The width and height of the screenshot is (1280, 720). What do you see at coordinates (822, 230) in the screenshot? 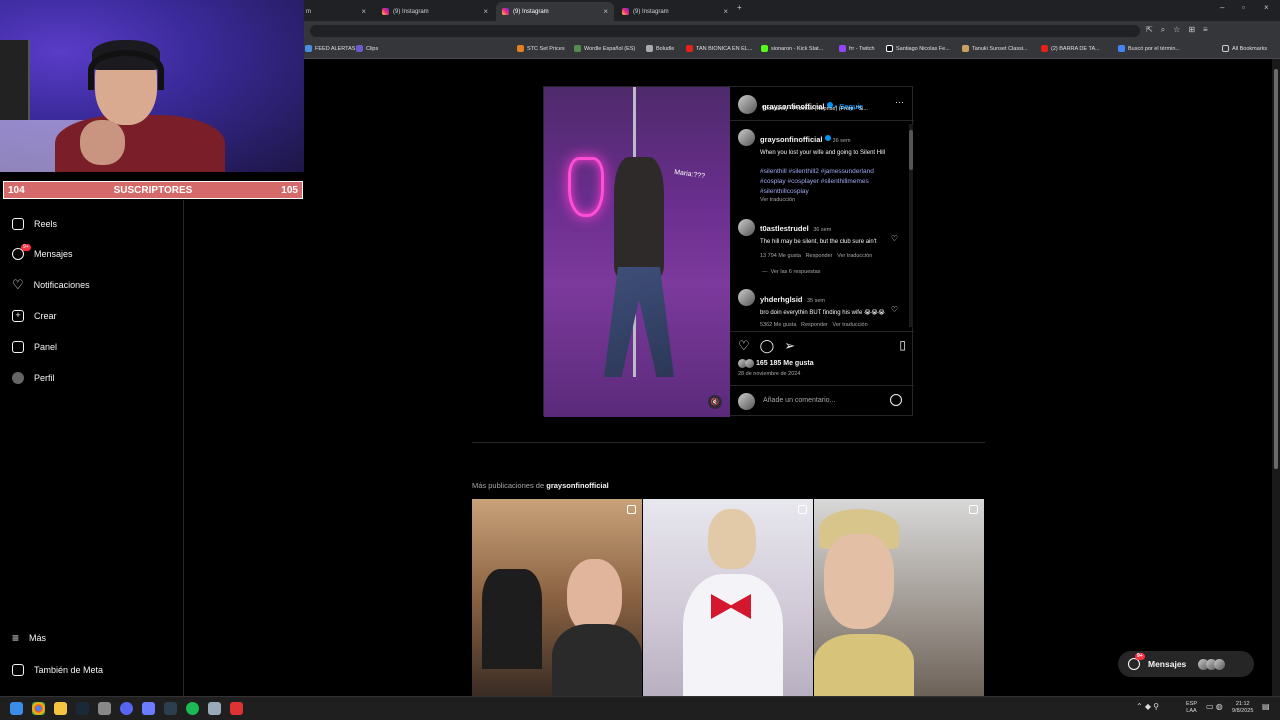
I see `comment-age: 36 sem` at bounding box center [822, 230].